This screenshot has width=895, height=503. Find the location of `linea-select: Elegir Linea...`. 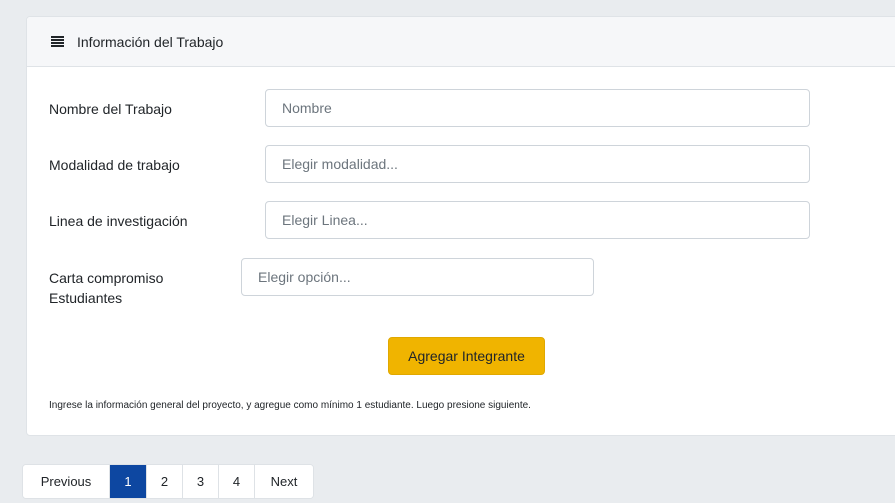

linea-select: Elegir Linea... is located at coordinates (537, 220).